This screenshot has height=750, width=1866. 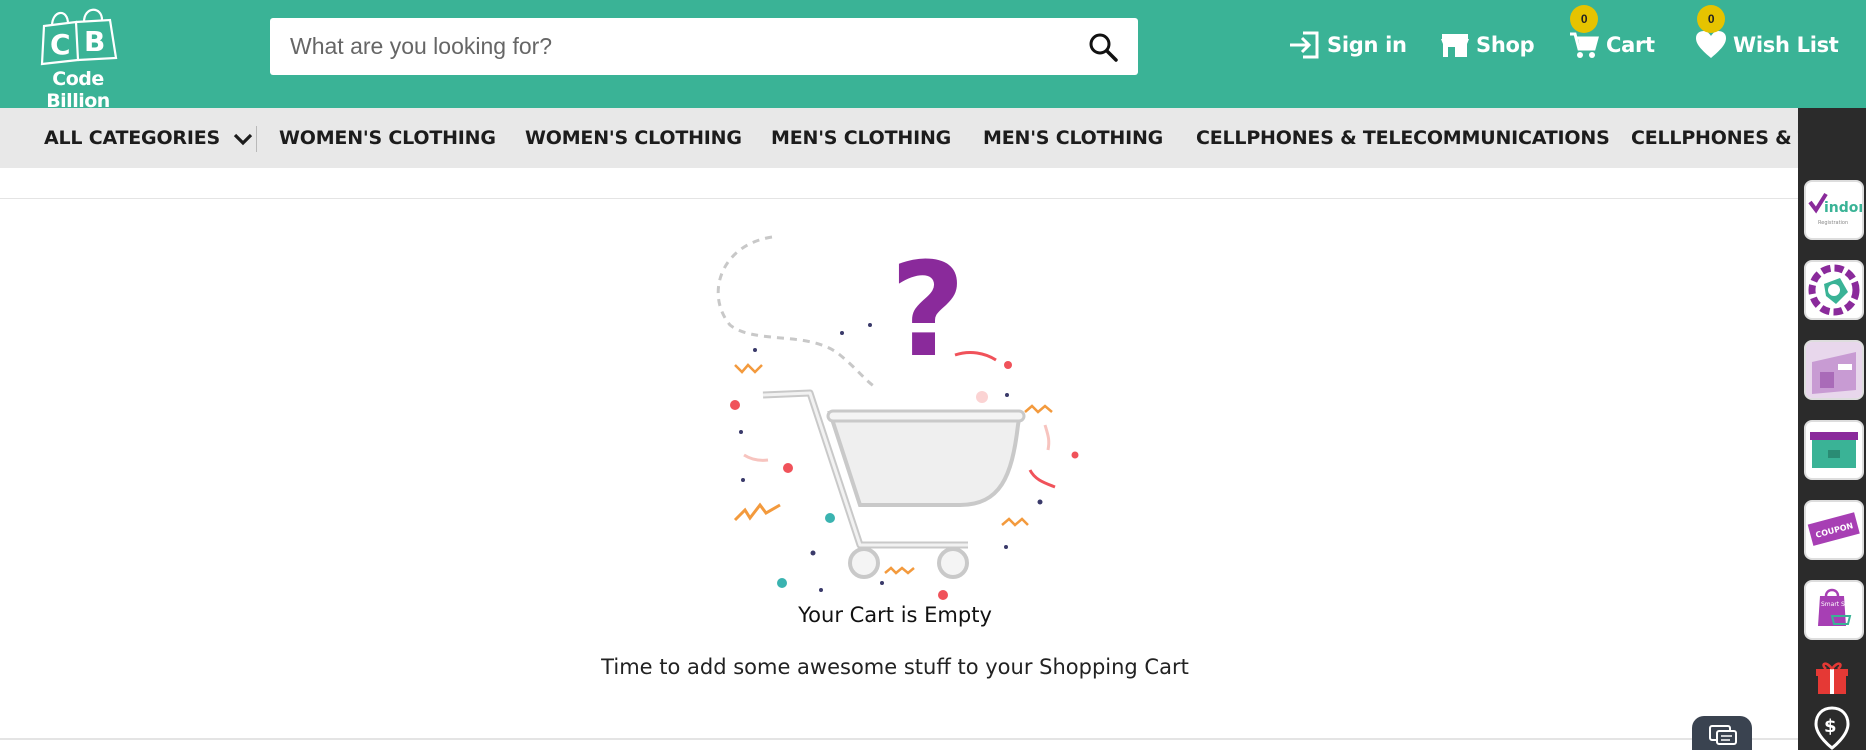 What do you see at coordinates (1833, 223) in the screenshot?
I see `svg-text: Registration` at bounding box center [1833, 223].